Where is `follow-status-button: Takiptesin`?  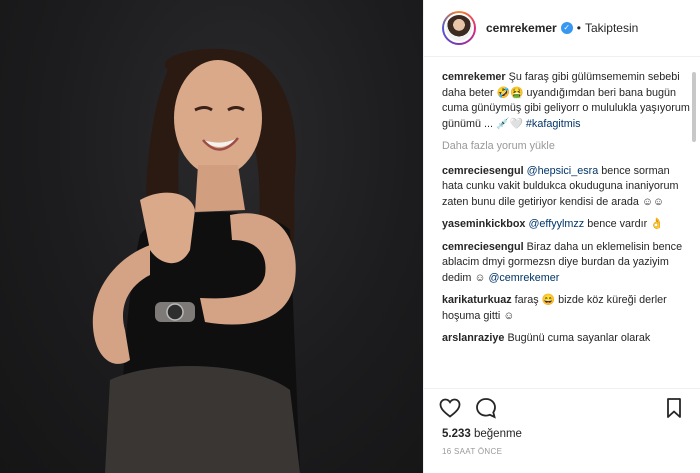 follow-status-button: Takiptesin is located at coordinates (611, 28).